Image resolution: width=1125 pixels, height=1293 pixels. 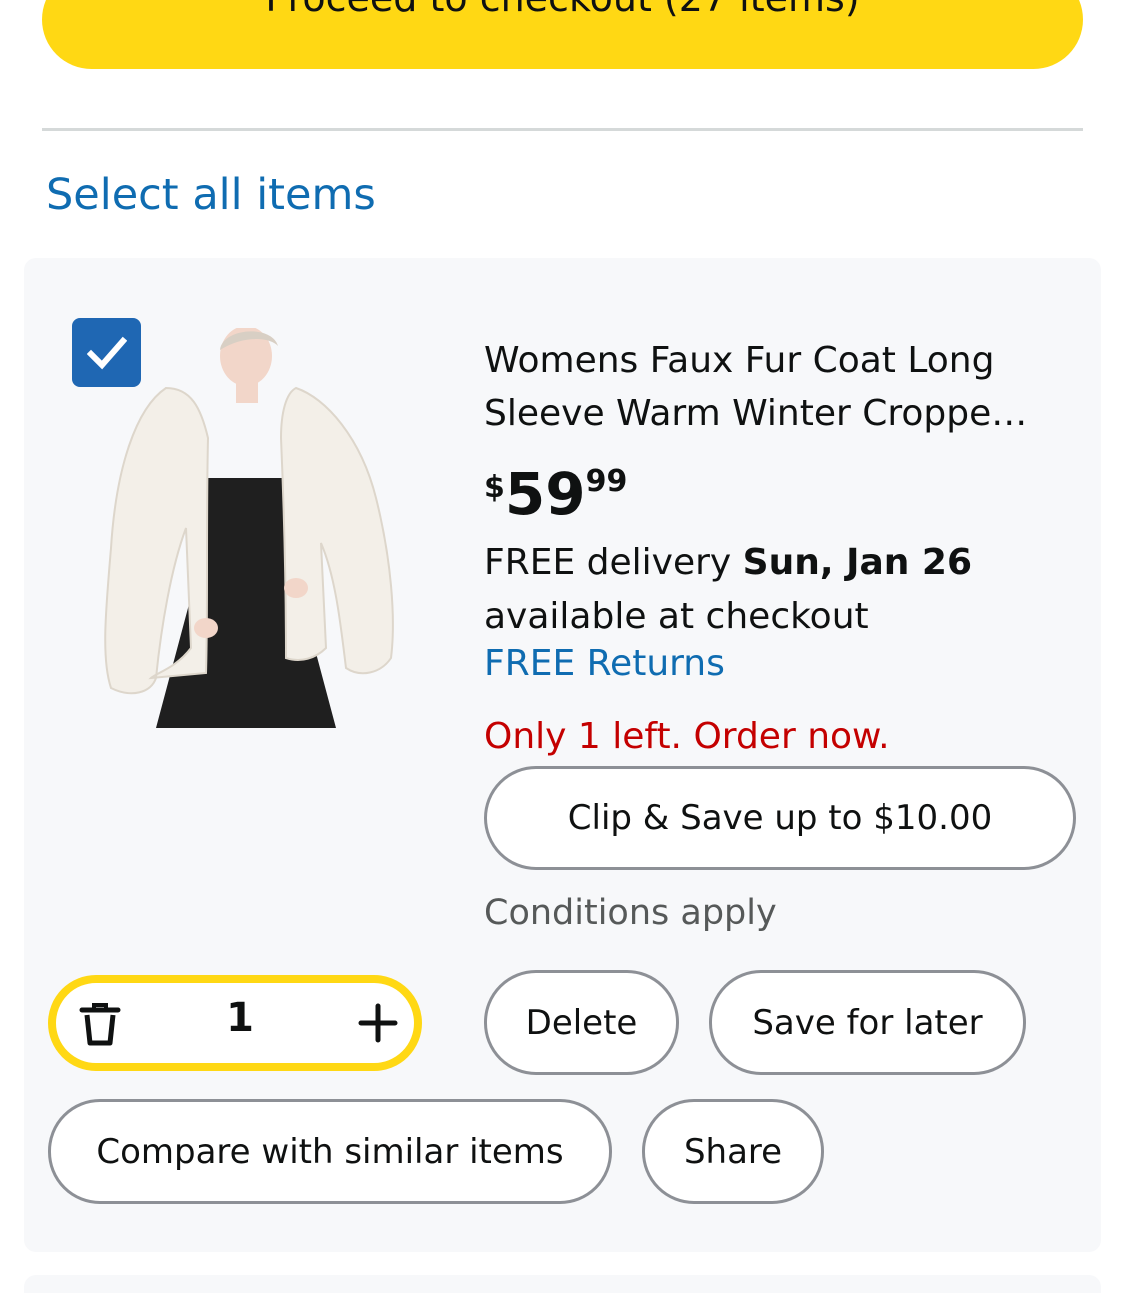 I want to click on quantity-value: 1, so click(x=240, y=1018).